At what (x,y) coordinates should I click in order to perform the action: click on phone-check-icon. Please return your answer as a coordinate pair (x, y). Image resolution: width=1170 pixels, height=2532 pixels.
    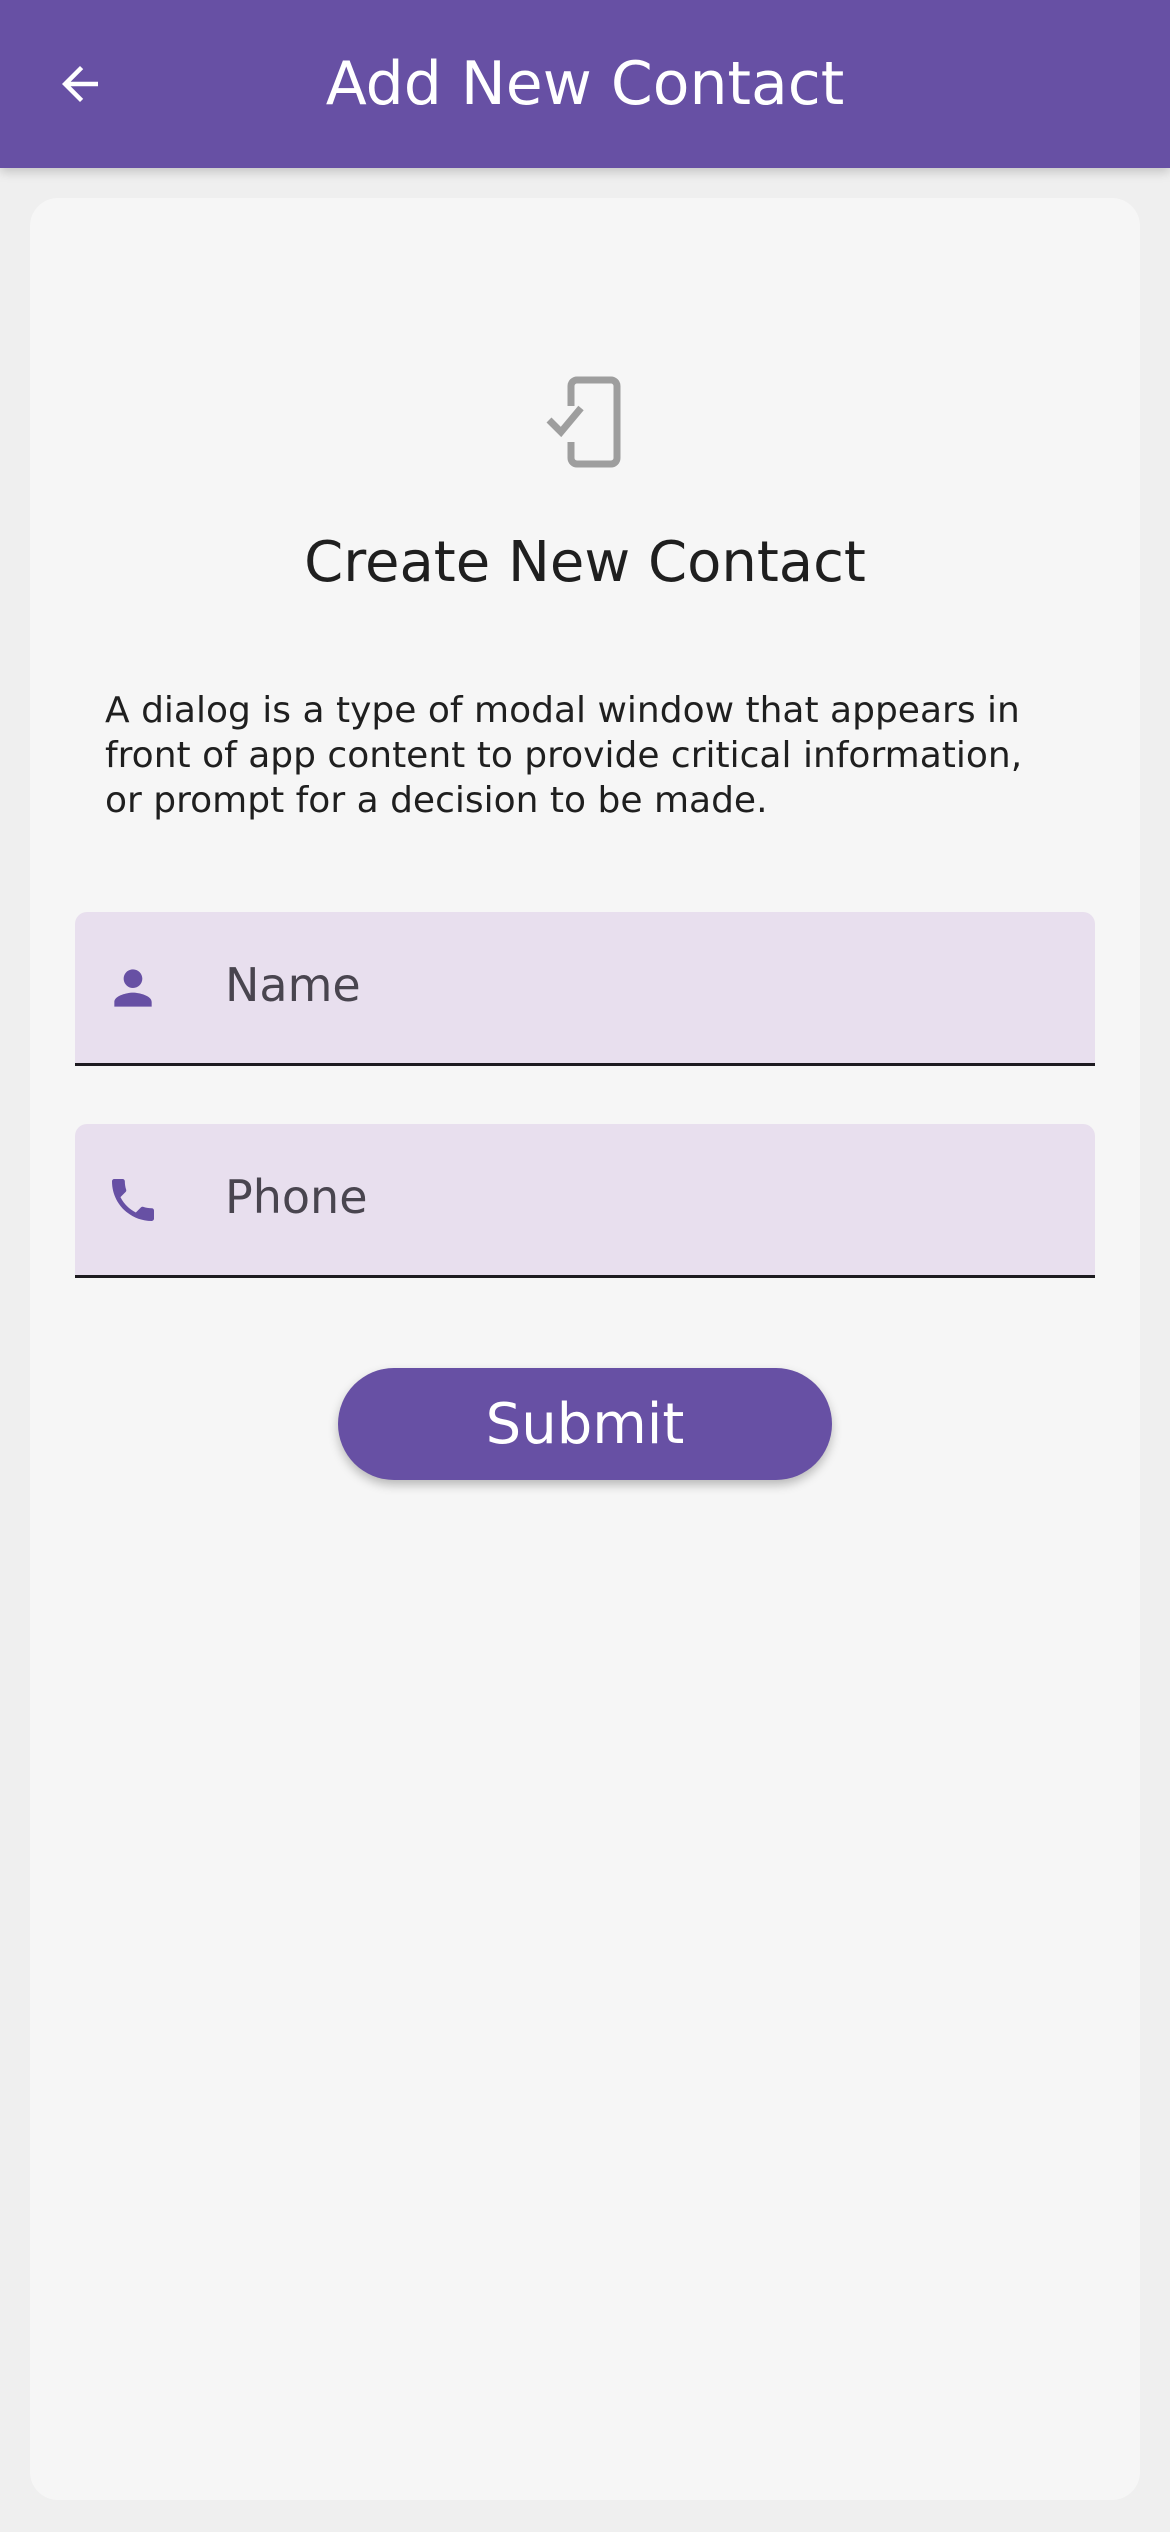
    Looking at the image, I should click on (583, 422).